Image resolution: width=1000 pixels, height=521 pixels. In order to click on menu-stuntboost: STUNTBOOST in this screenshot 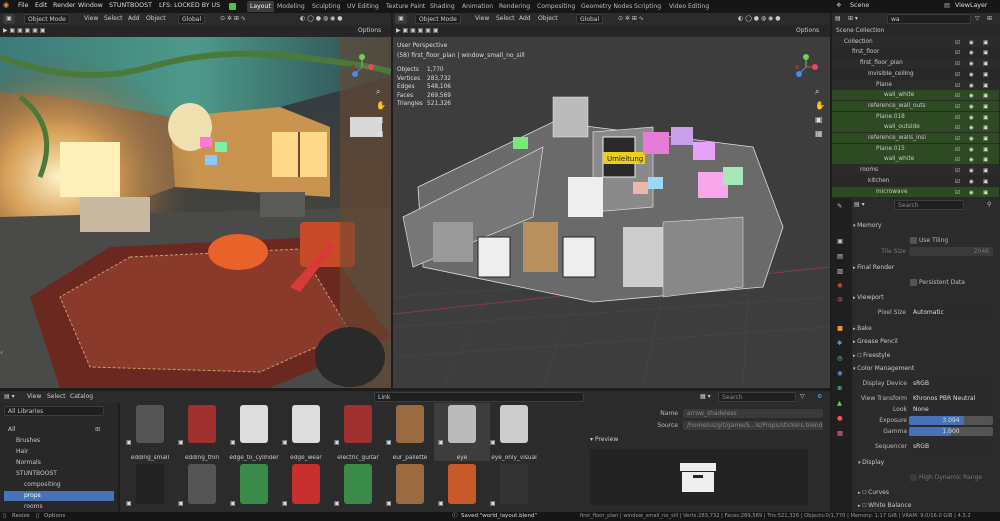, I will do `click(130, 5)`.